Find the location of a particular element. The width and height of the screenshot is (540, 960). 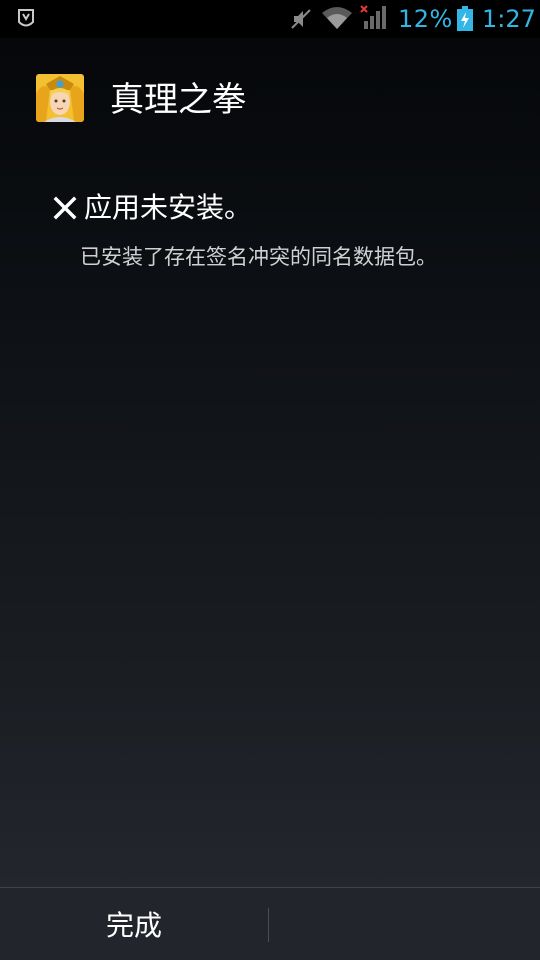

button-bar: 完成 is located at coordinates (270, 923).